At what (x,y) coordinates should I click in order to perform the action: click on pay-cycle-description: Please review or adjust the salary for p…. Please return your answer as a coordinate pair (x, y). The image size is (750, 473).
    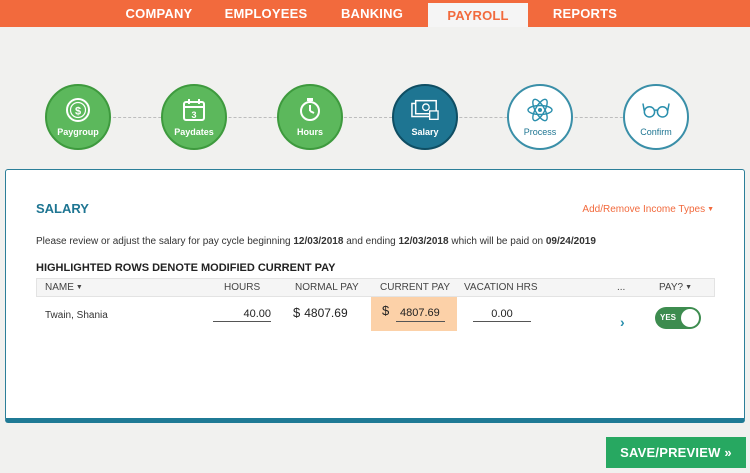
    Looking at the image, I should click on (316, 241).